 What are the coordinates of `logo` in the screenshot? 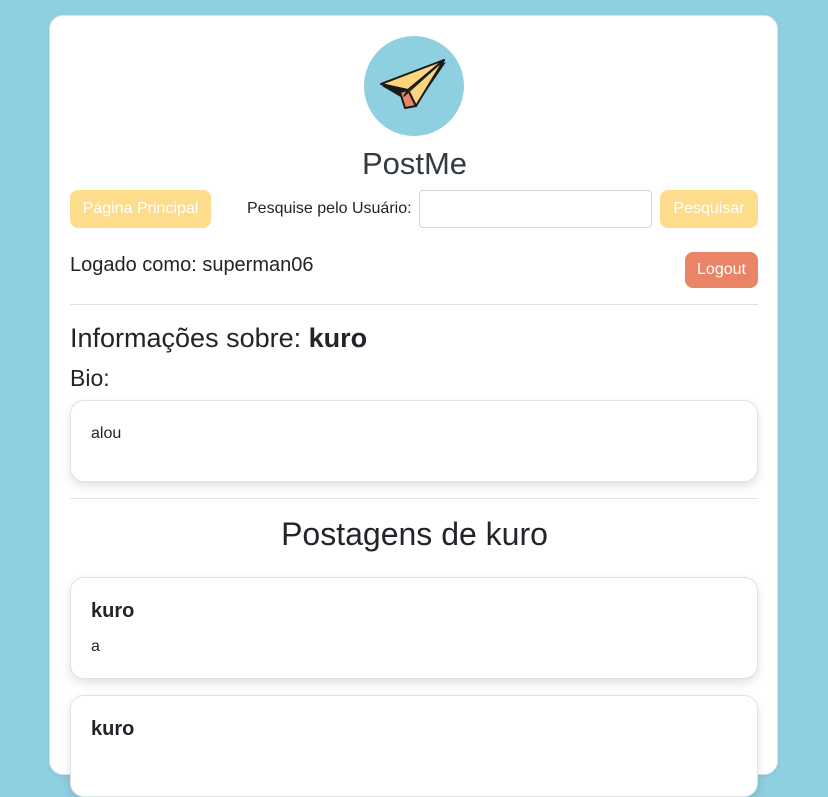 It's located at (414, 86).